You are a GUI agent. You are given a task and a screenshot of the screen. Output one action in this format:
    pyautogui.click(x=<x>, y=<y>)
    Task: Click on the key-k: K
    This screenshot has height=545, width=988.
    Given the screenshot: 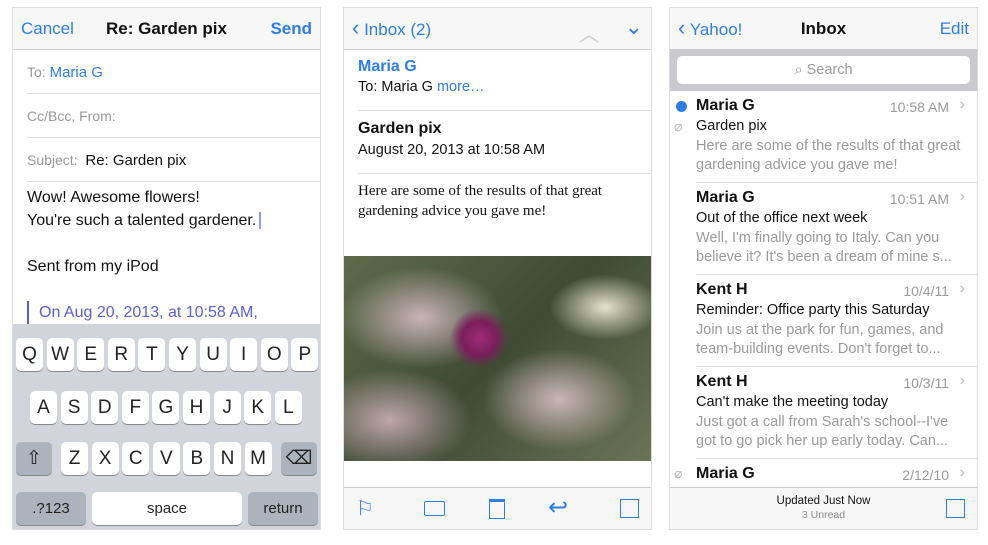 What is the action you would take?
    pyautogui.click(x=258, y=407)
    